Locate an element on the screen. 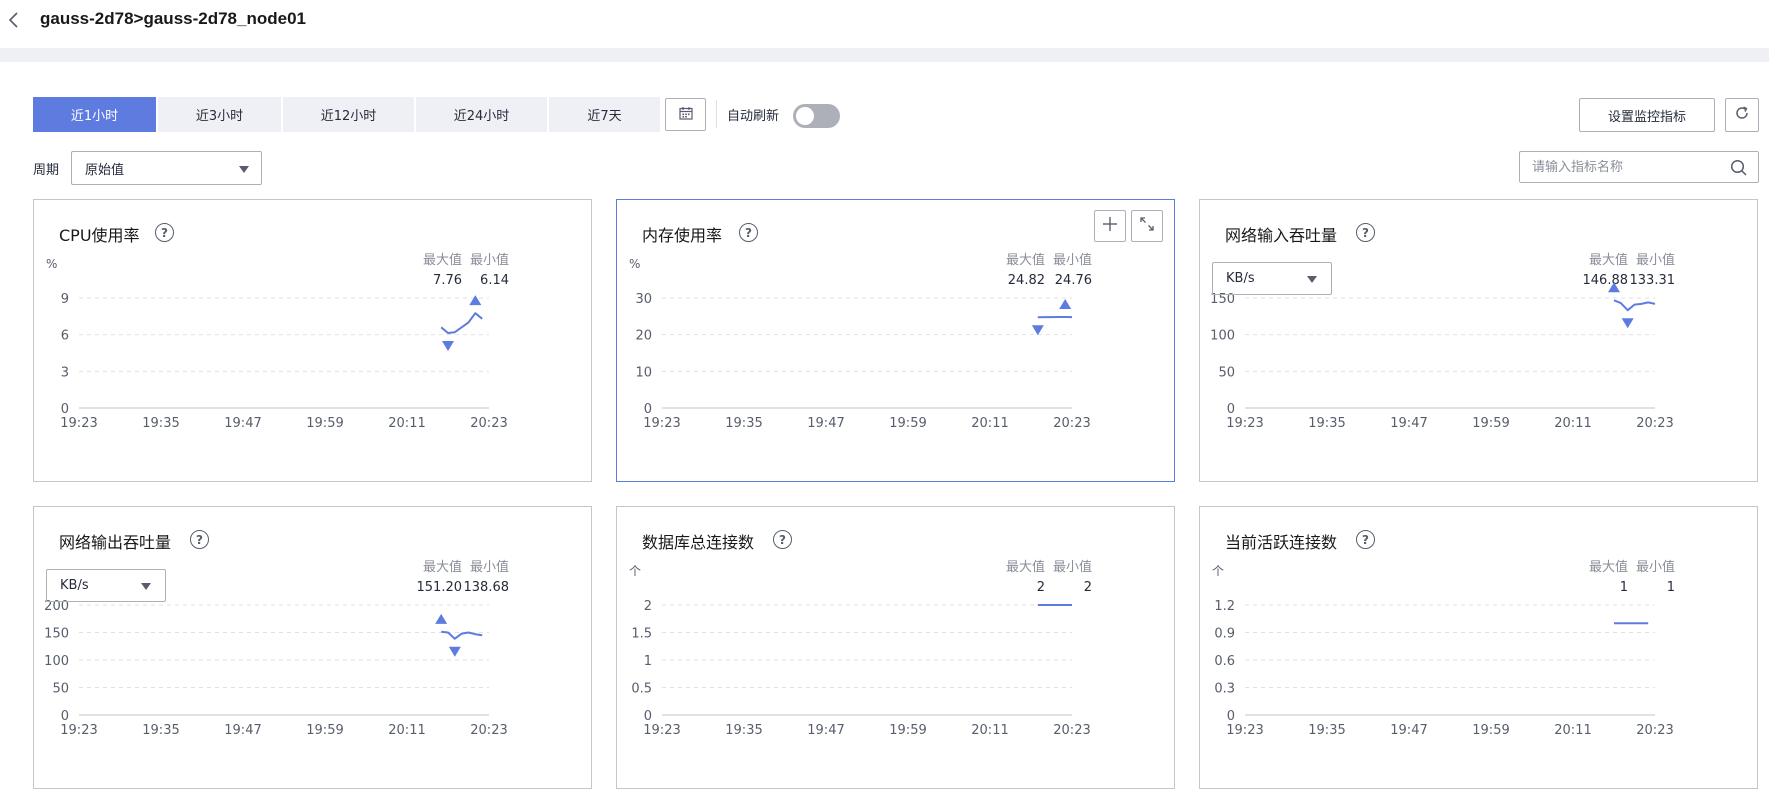 This screenshot has width=1769, height=789. auto-refresh-label: 自动刷新 is located at coordinates (753, 114).